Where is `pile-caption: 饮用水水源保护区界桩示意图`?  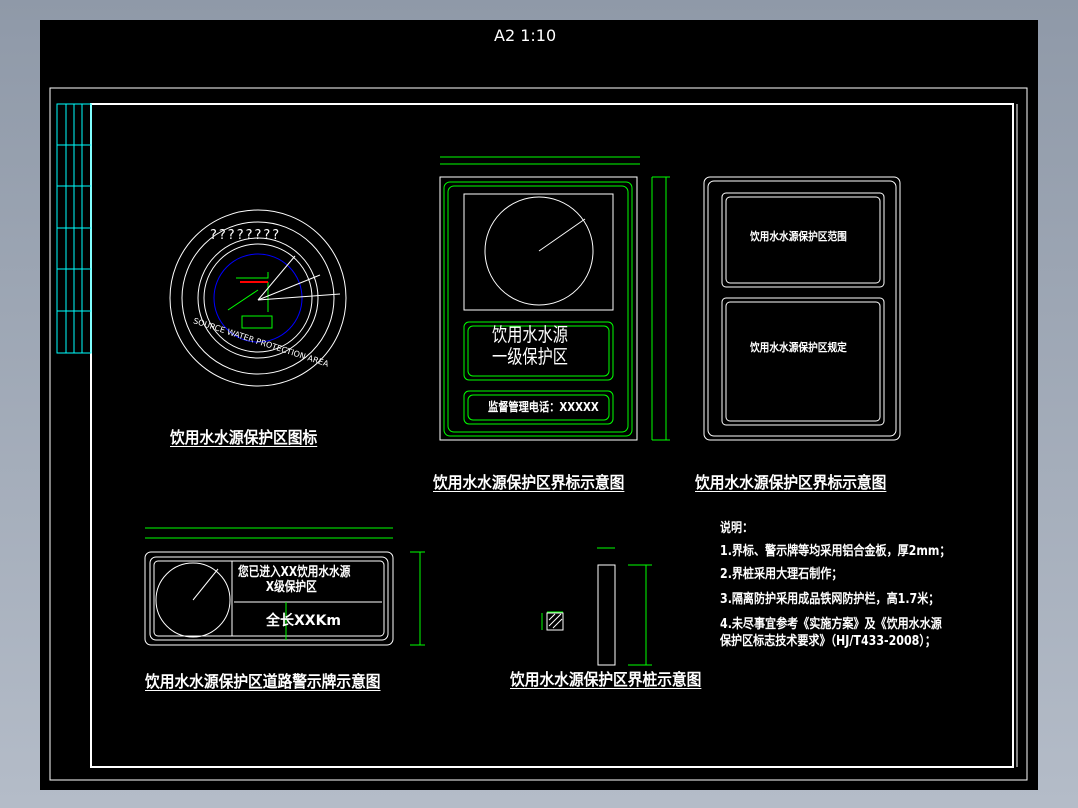
pile-caption: 饮用水水源保护区界桩示意图 is located at coordinates (606, 679).